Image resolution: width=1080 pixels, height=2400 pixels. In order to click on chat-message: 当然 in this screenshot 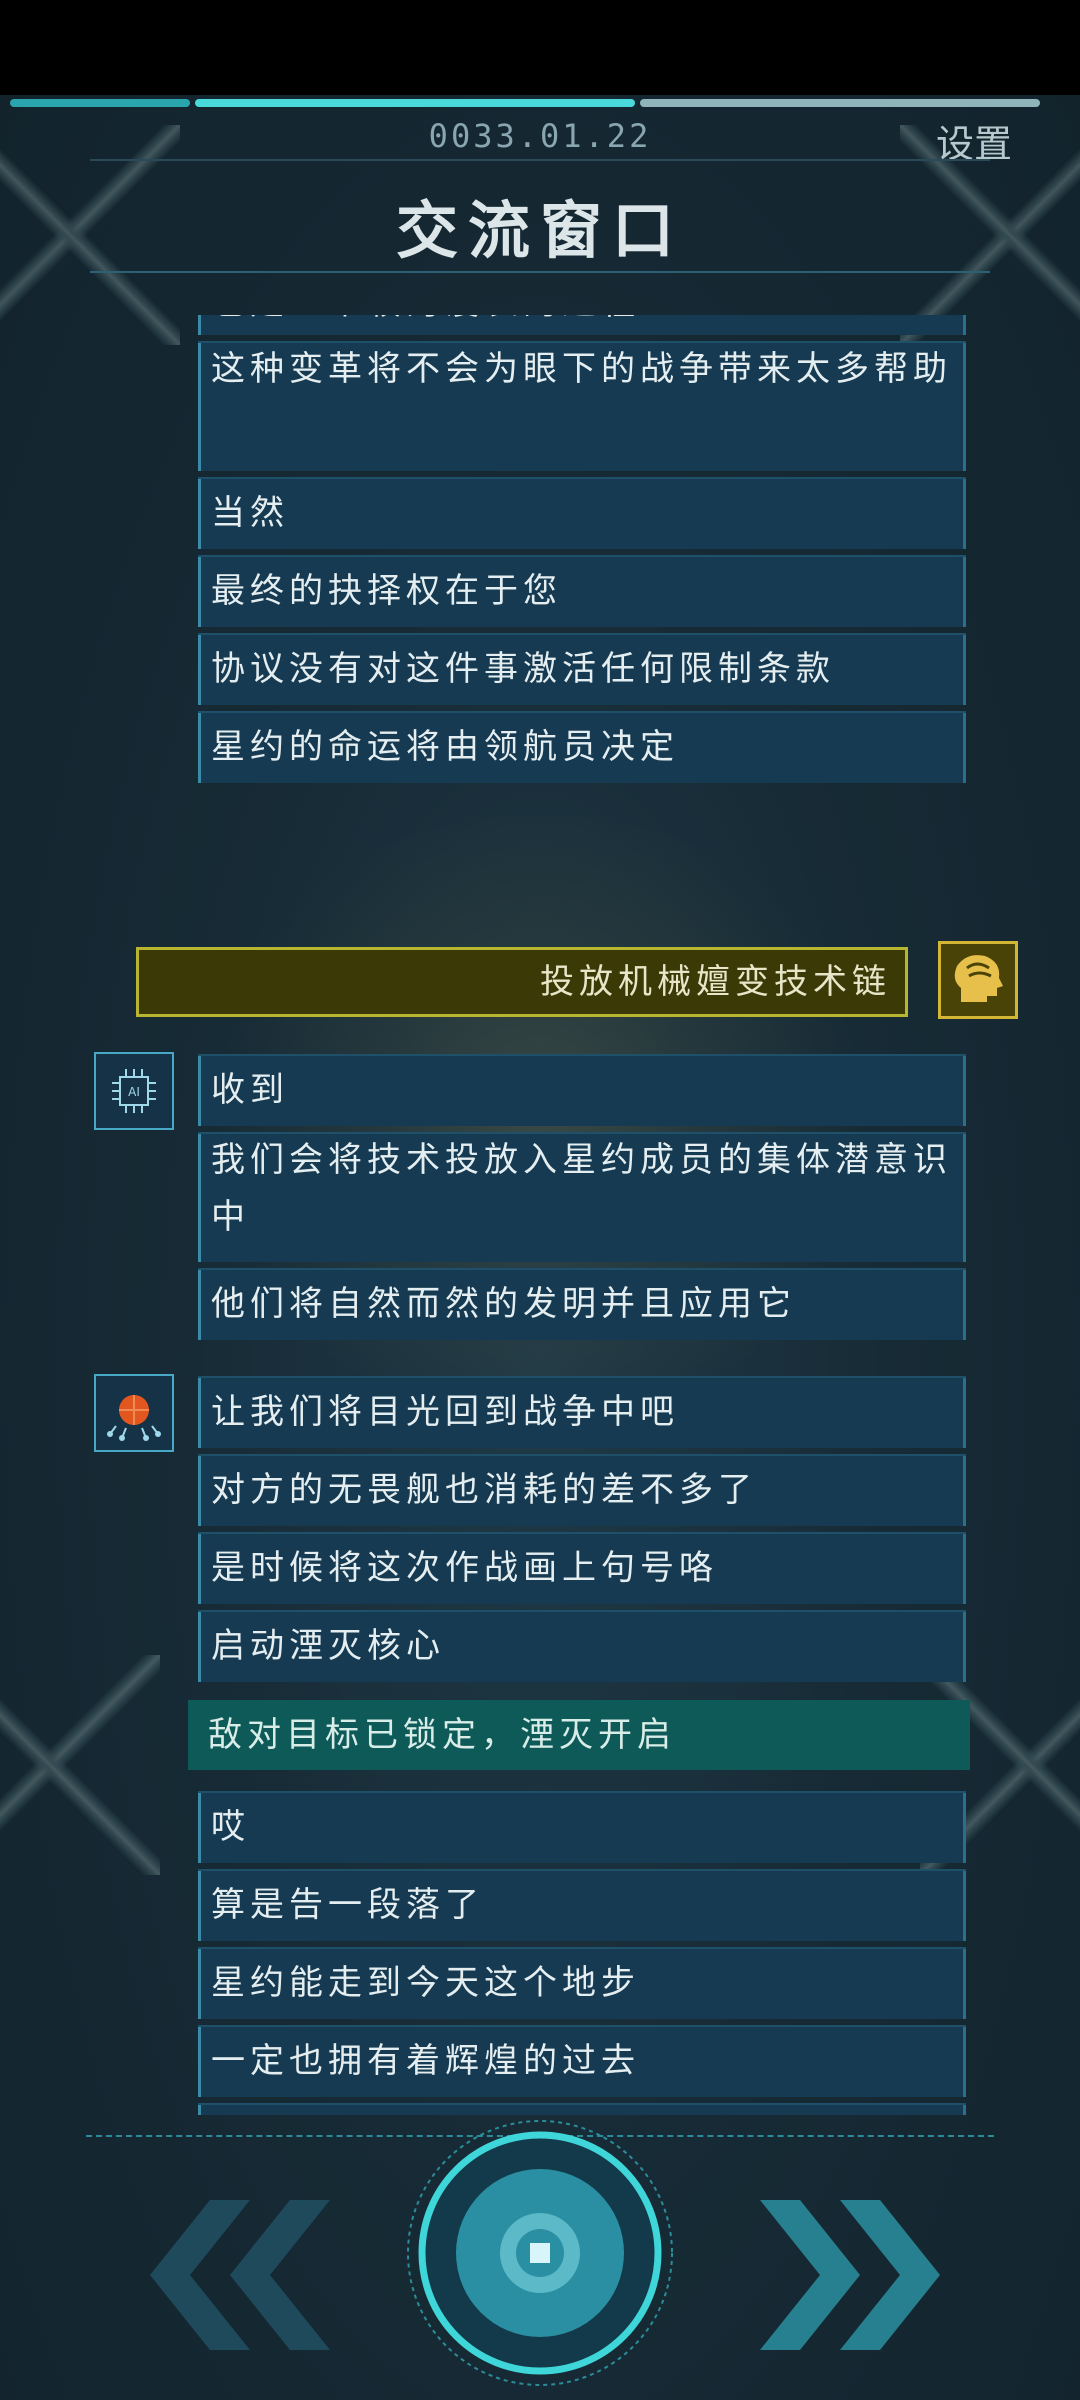, I will do `click(582, 513)`.